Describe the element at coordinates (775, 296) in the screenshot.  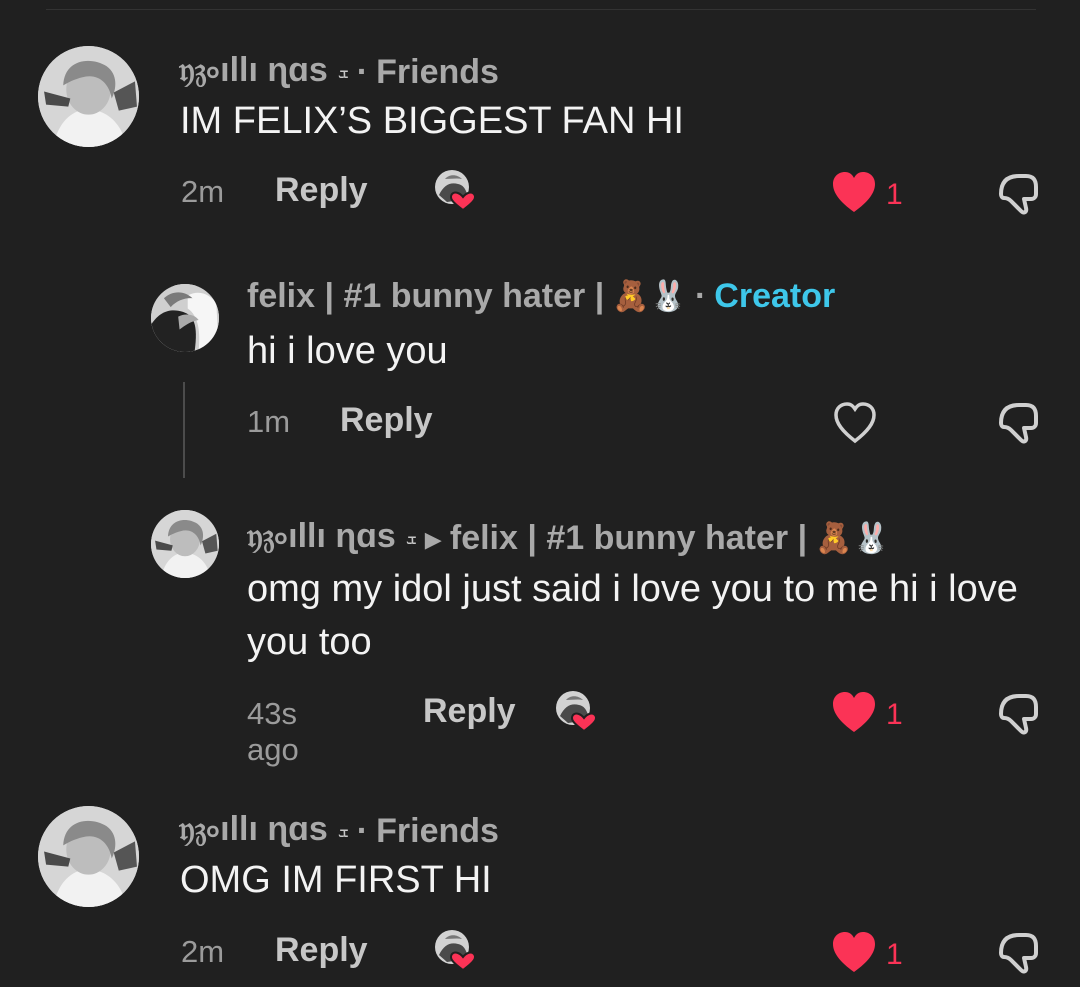
I see `creator-badge: Creator` at that location.